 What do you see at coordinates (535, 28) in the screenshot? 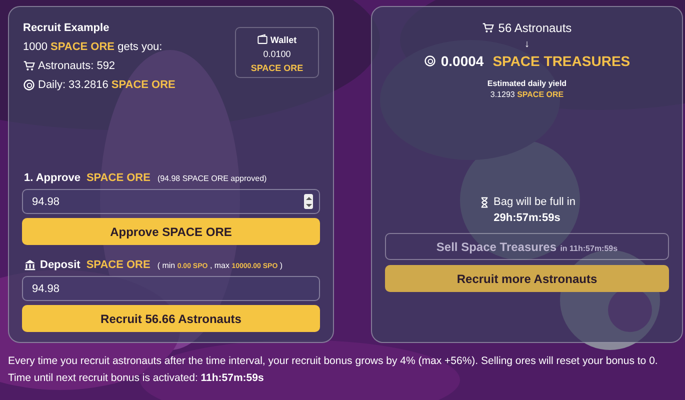
I see `astronaut-count: 56 Astronauts` at bounding box center [535, 28].